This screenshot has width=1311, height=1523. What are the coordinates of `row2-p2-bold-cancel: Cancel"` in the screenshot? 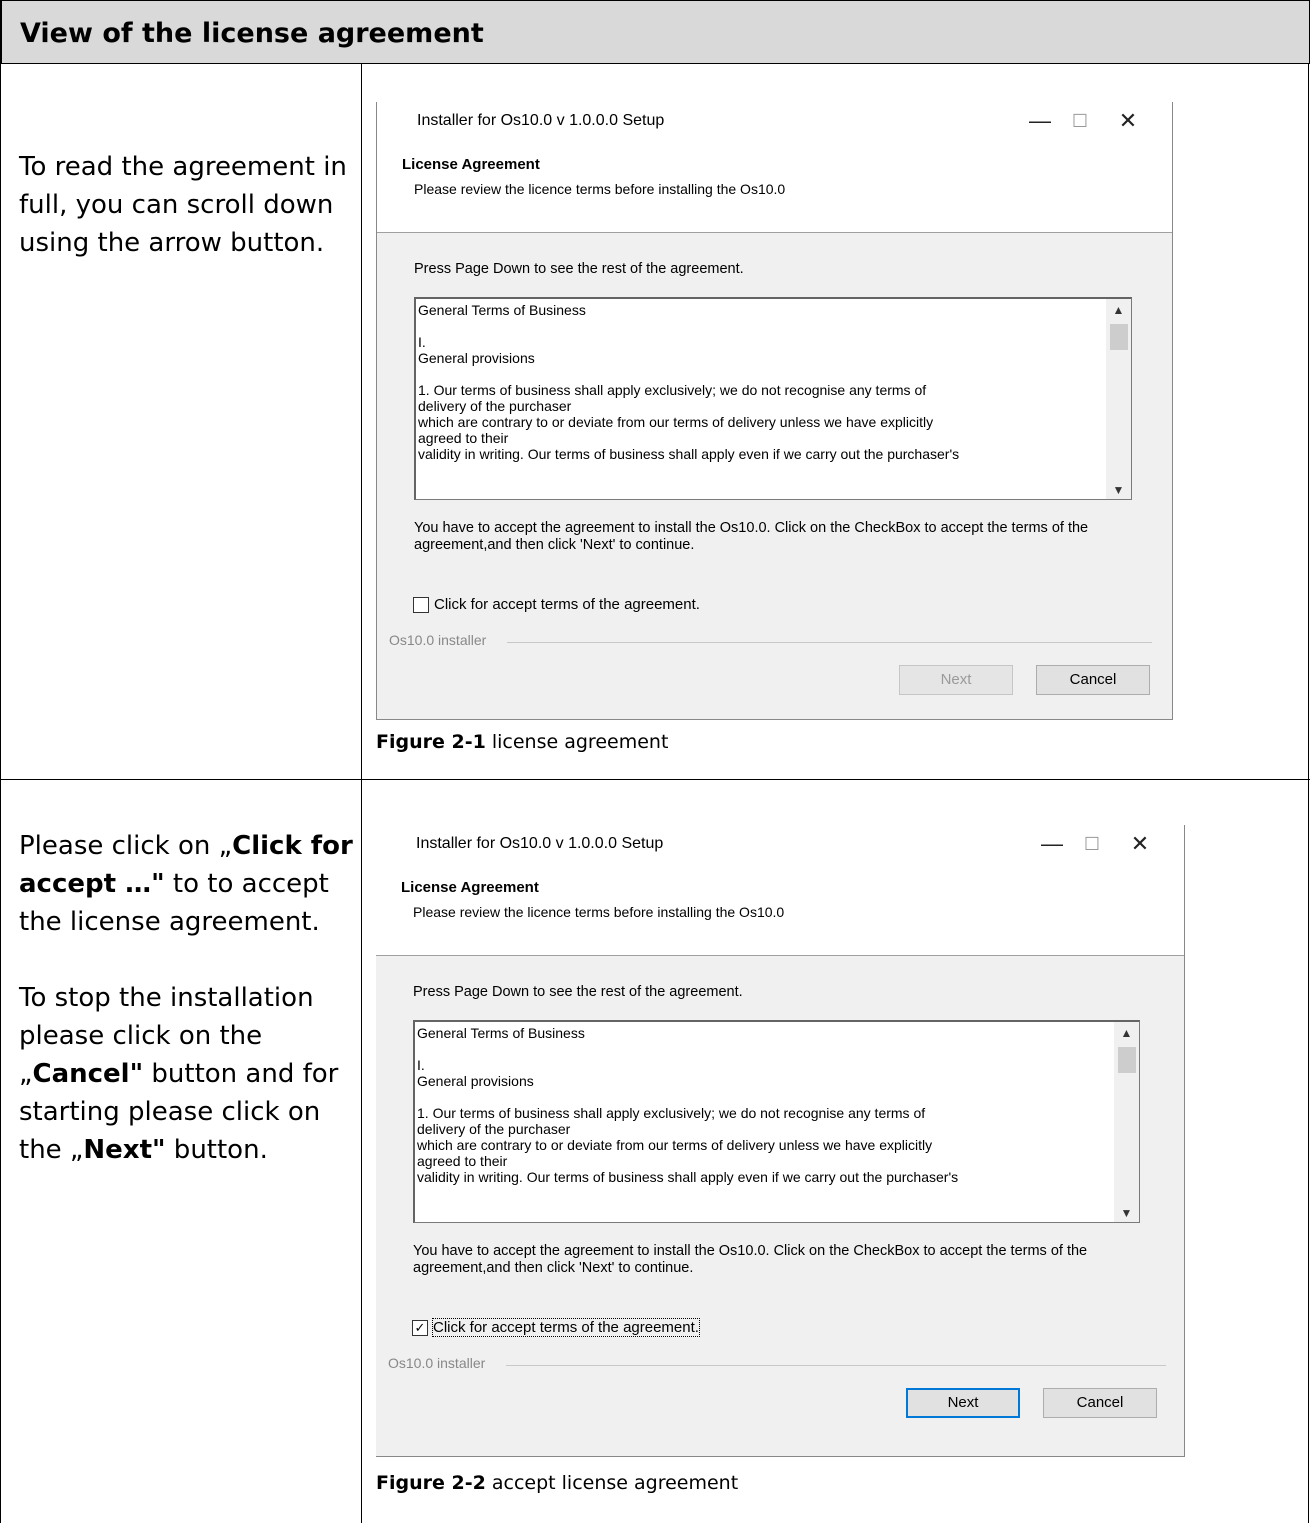 It's located at (88, 1074).